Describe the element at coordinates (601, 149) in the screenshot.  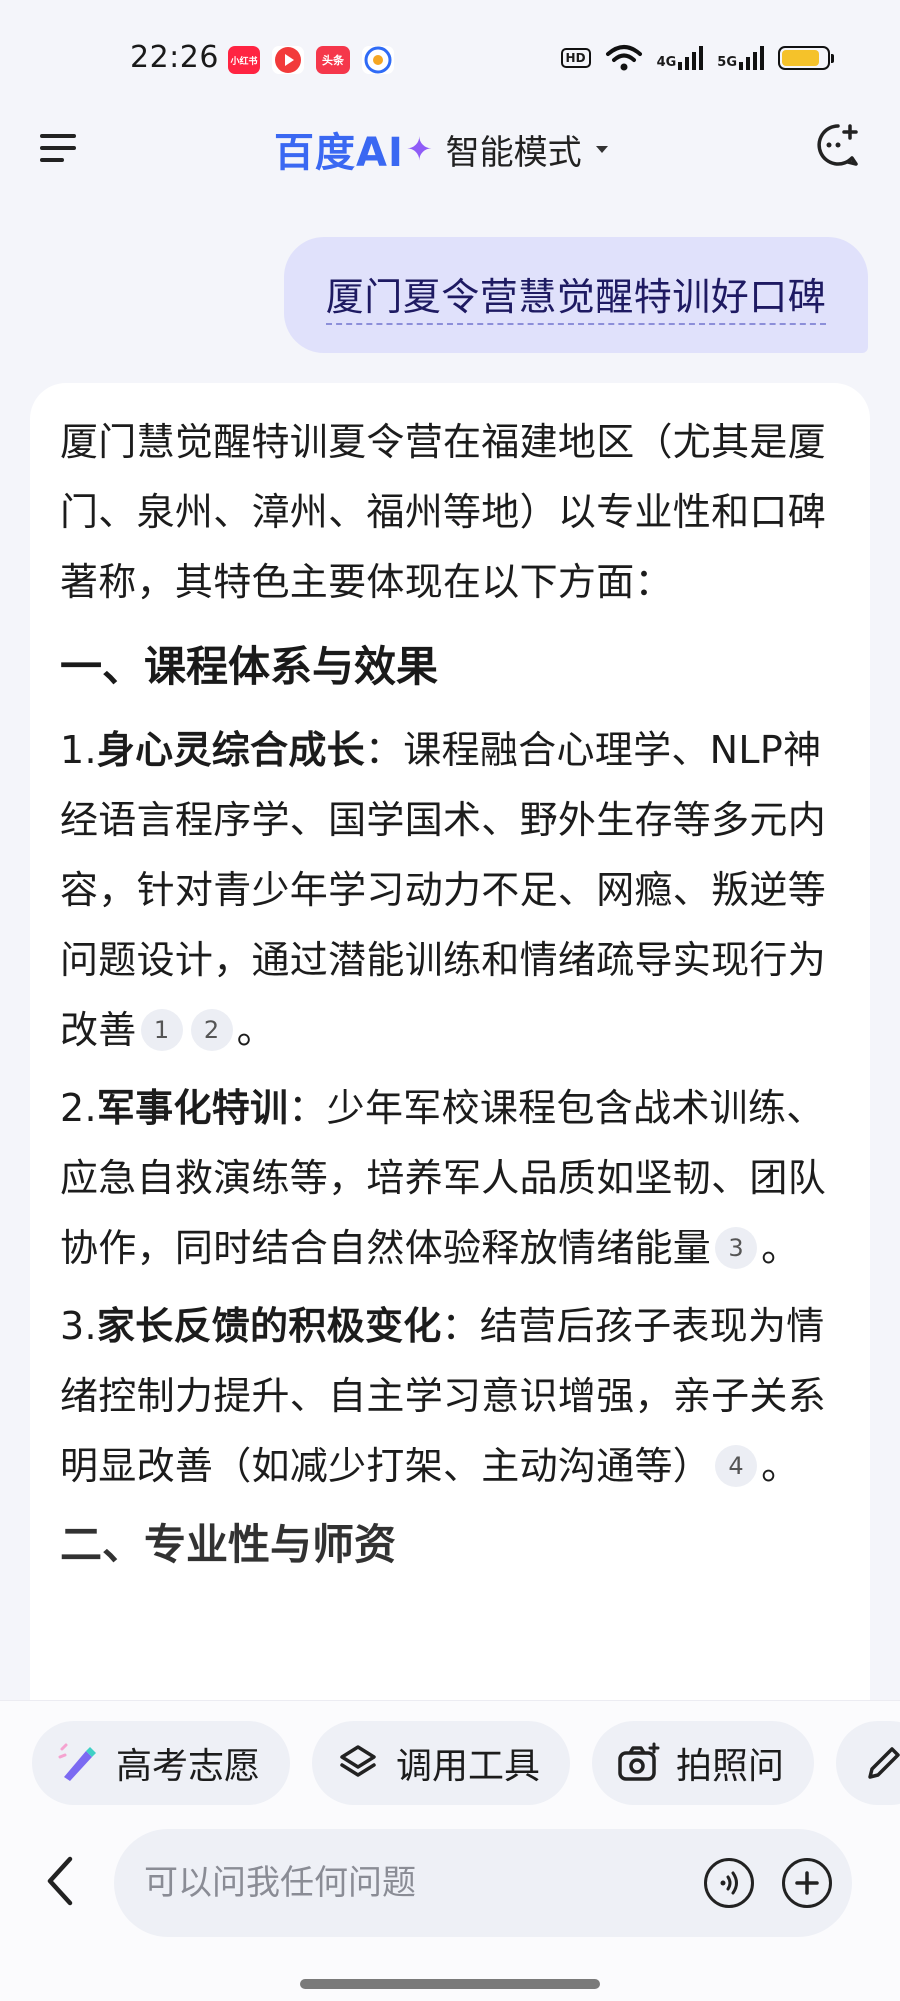
I see `caret-down-icon` at that location.